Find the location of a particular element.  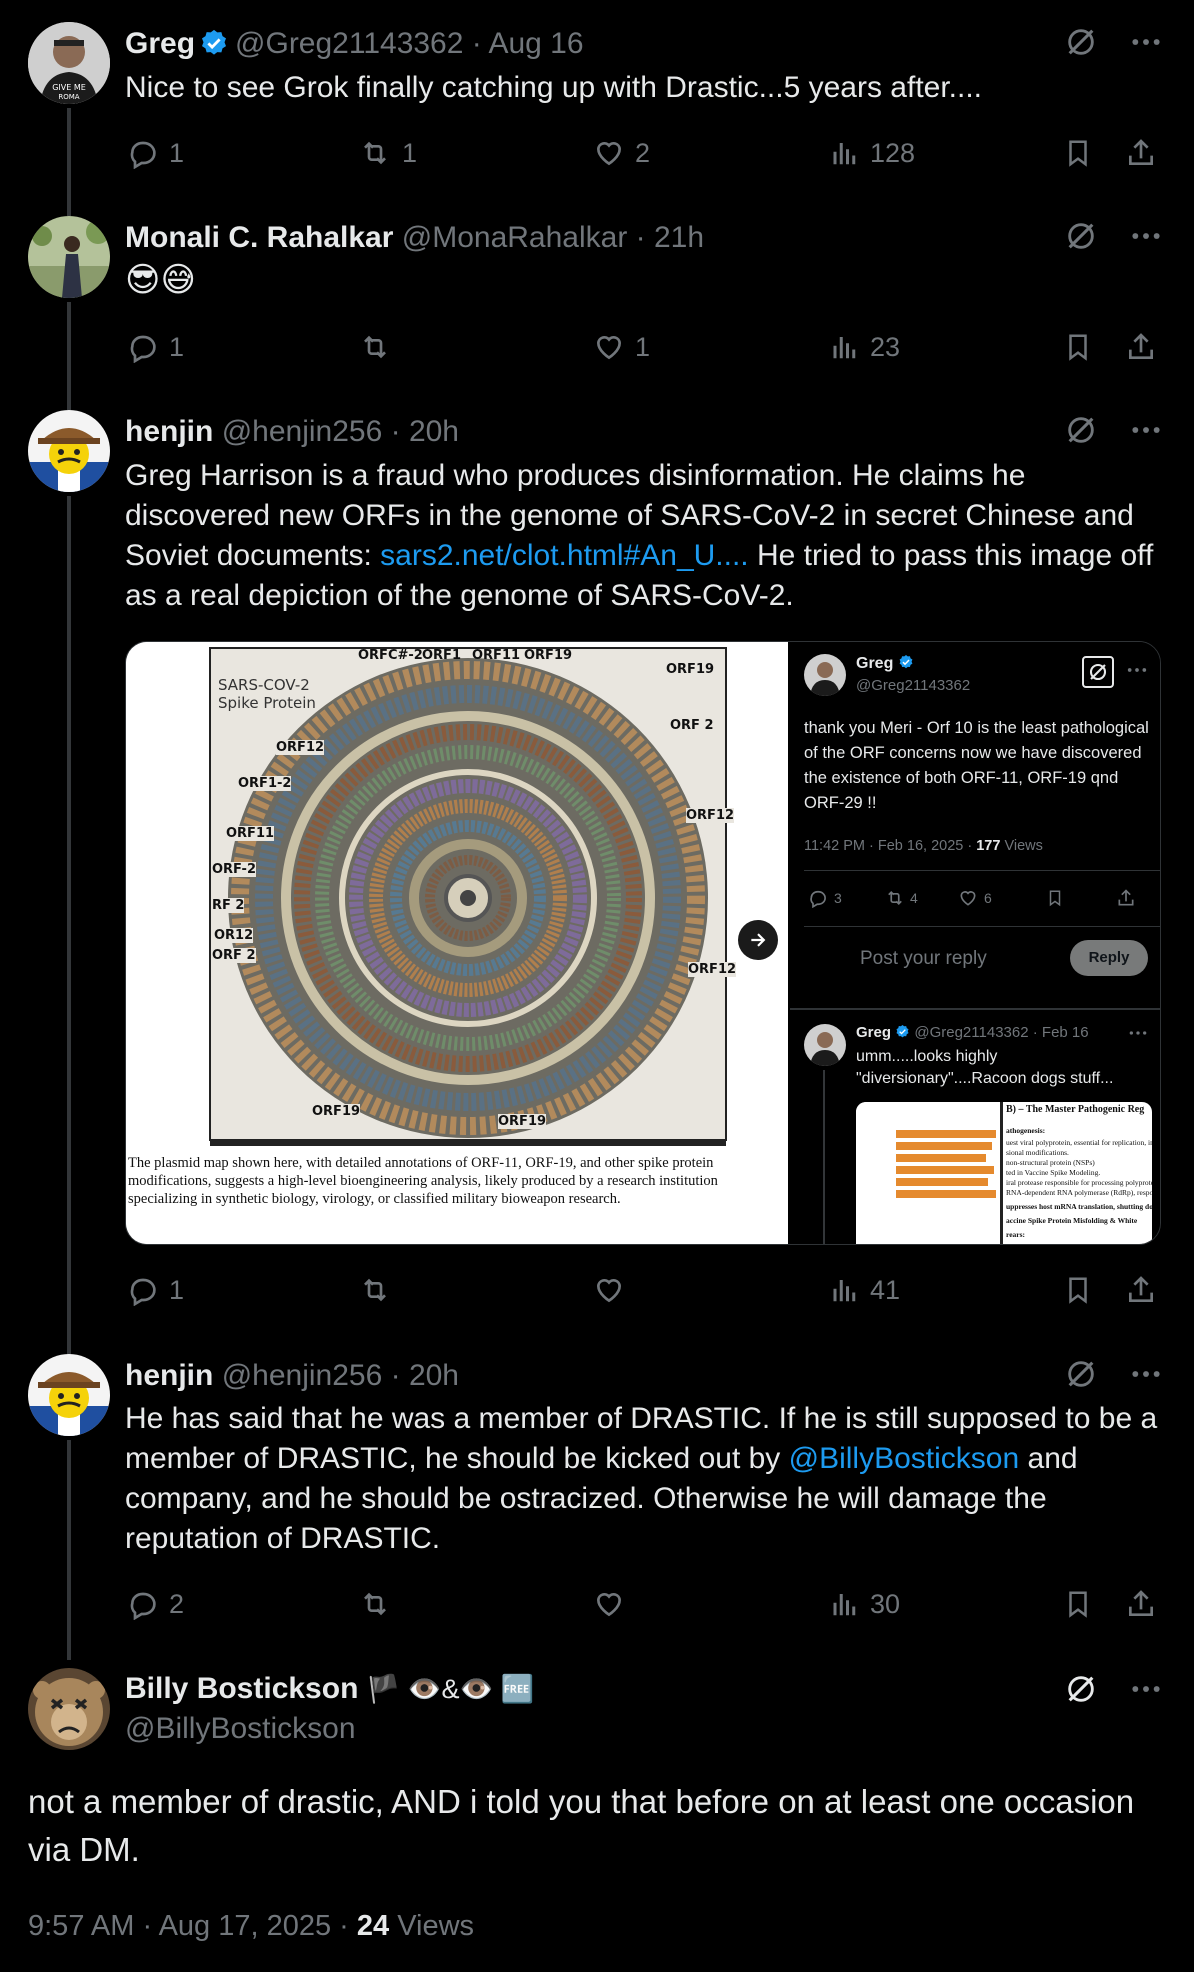

like-icon is located at coordinates (968, 899).